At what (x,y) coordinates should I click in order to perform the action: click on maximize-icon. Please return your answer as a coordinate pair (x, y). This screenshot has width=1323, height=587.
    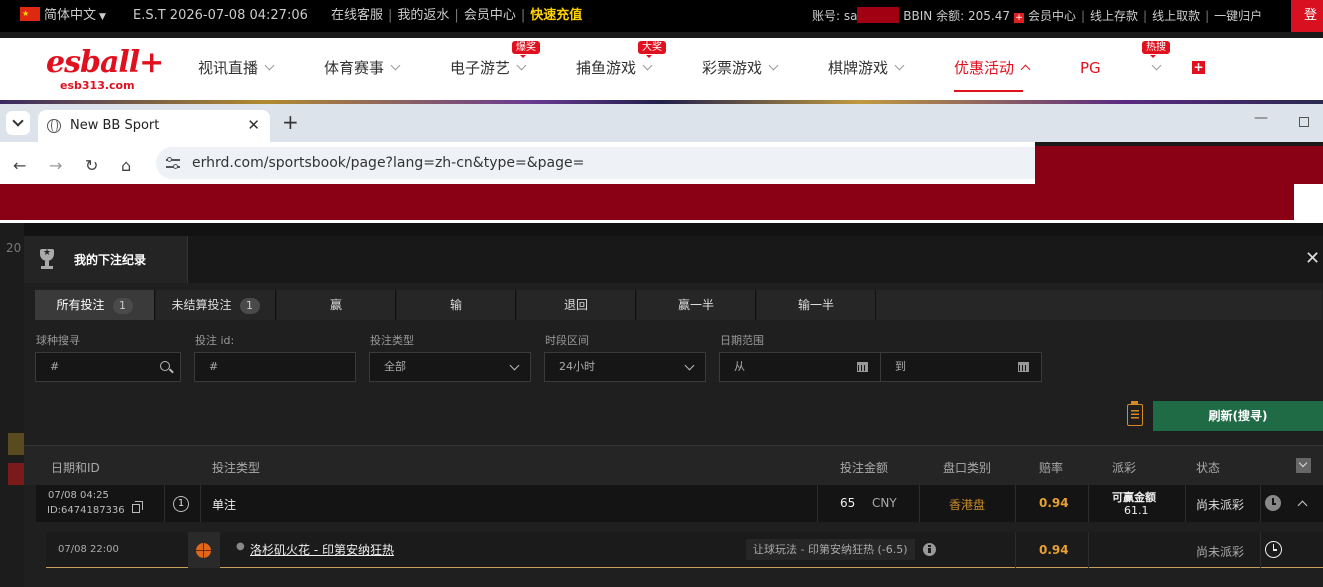
    Looking at the image, I should click on (1304, 122).